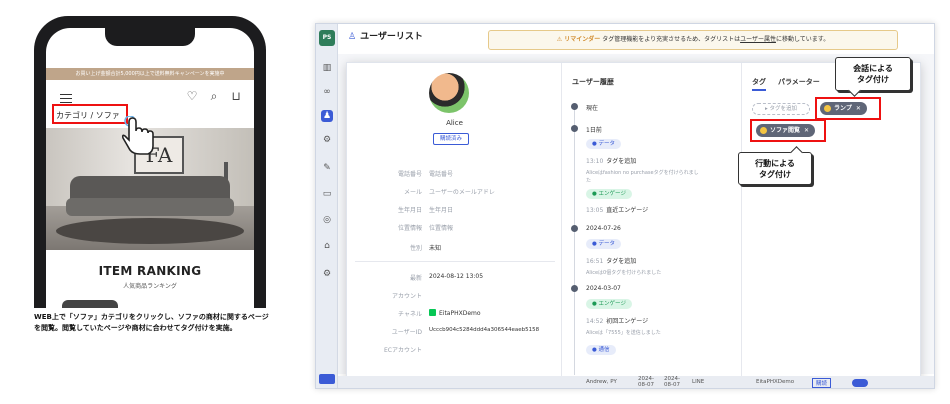 This screenshot has height=404, width=950. I want to click on event-desc-cont: た, so click(589, 181).